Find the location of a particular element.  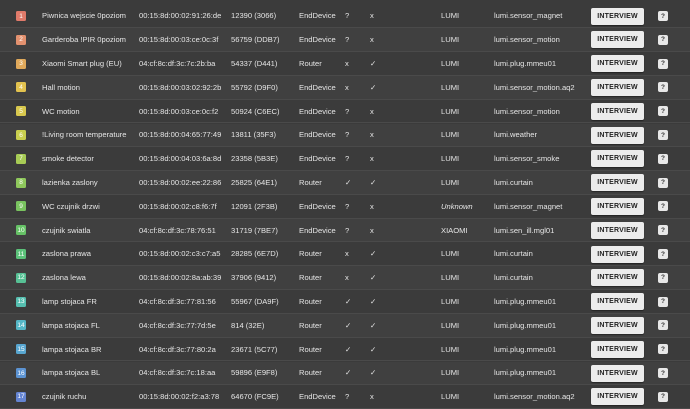

row-index-badge: 17 is located at coordinates (21, 396).